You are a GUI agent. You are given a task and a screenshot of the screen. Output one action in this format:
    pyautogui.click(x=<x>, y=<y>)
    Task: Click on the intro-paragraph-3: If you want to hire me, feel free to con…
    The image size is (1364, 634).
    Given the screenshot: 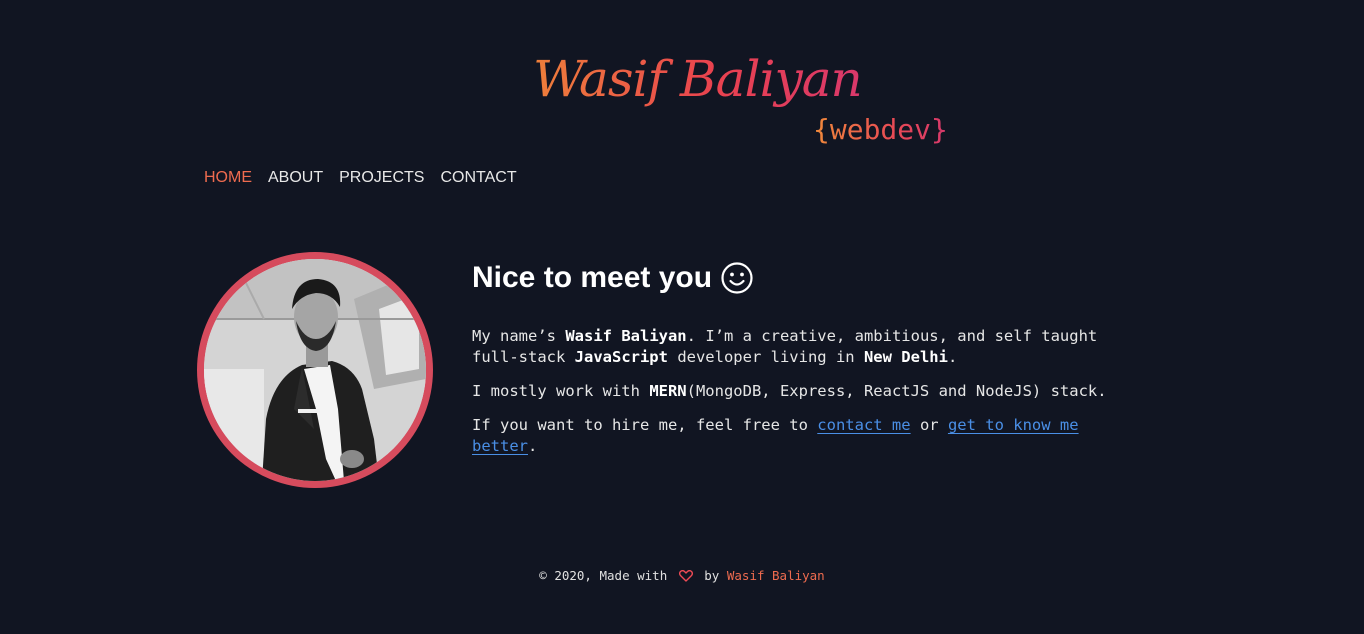 What is the action you would take?
    pyautogui.click(x=802, y=436)
    